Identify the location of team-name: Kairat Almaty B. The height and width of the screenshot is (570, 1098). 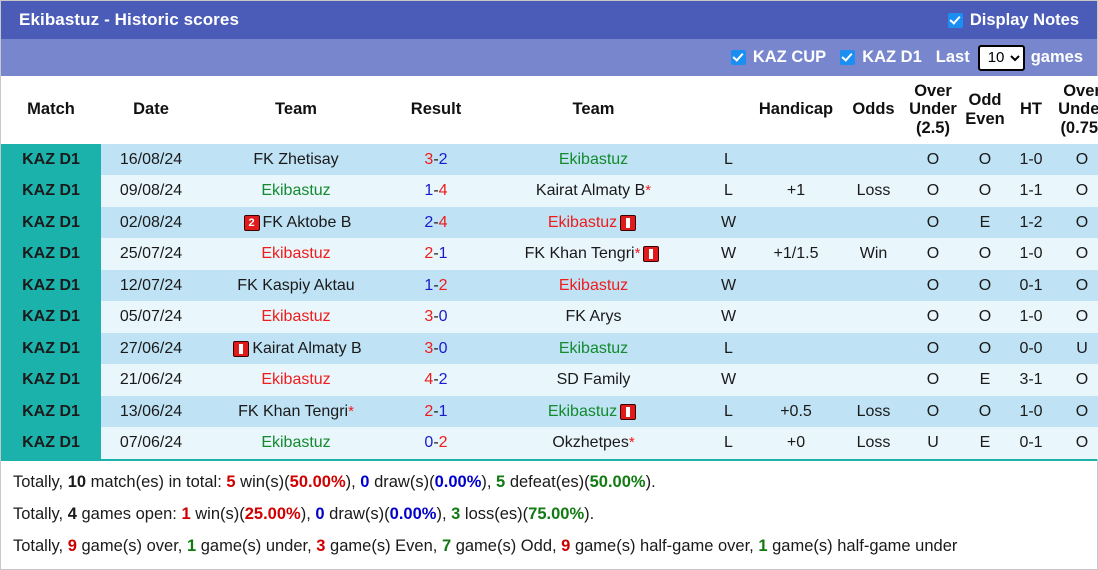
(590, 191).